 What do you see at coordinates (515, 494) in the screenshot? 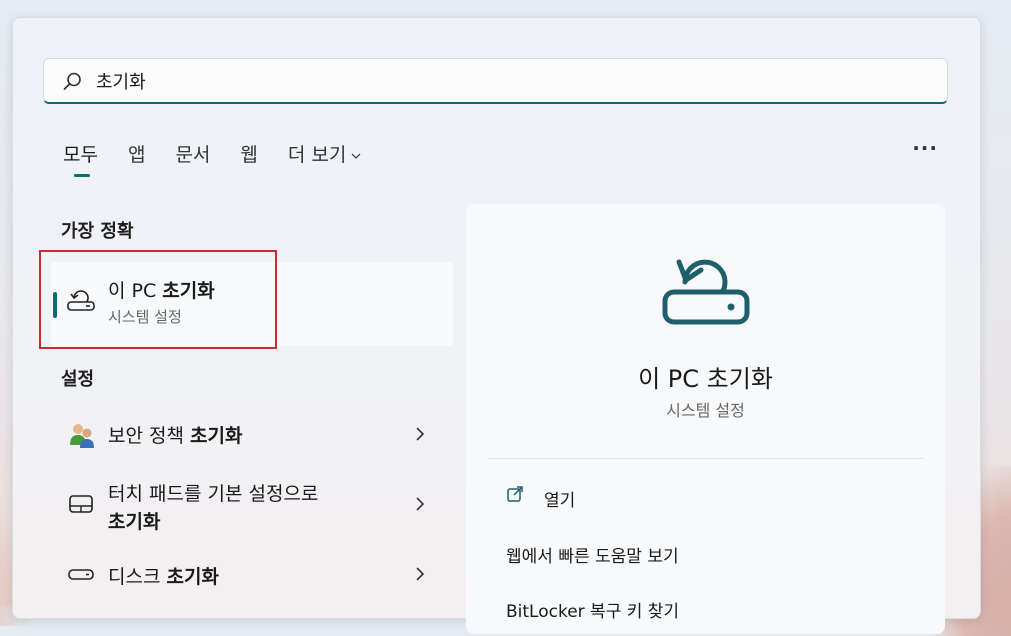
I see `open-icon` at bounding box center [515, 494].